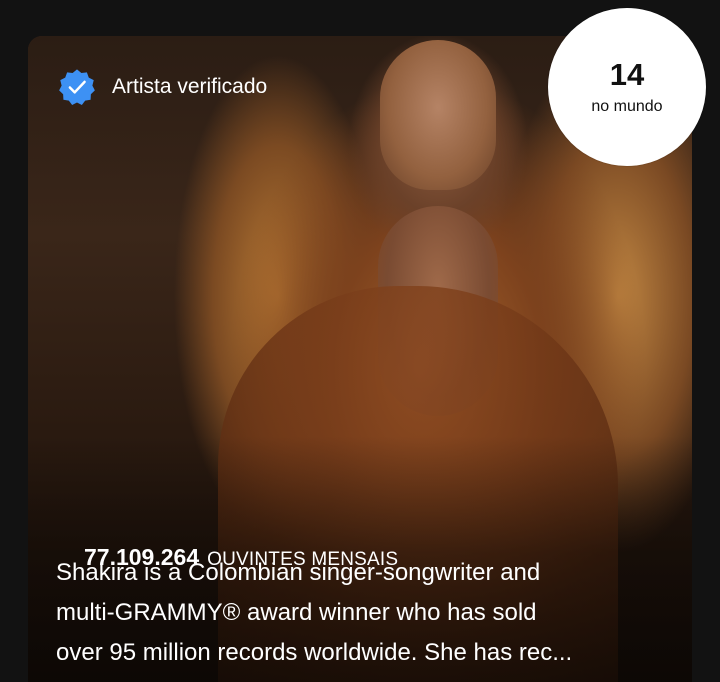 Image resolution: width=720 pixels, height=682 pixels. What do you see at coordinates (190, 86) in the screenshot?
I see `verified-artist-label: Artista verificado` at bounding box center [190, 86].